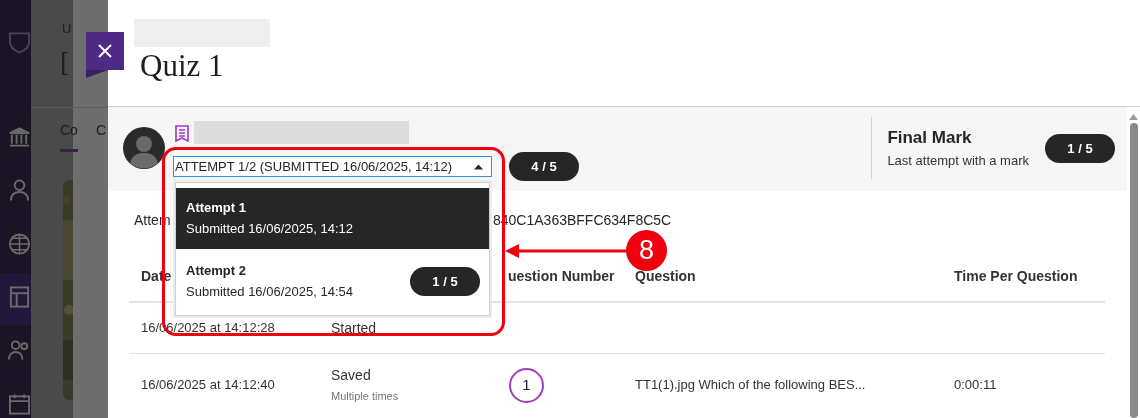 The image size is (1140, 418). I want to click on ribbon-tail, so click(97, 74).